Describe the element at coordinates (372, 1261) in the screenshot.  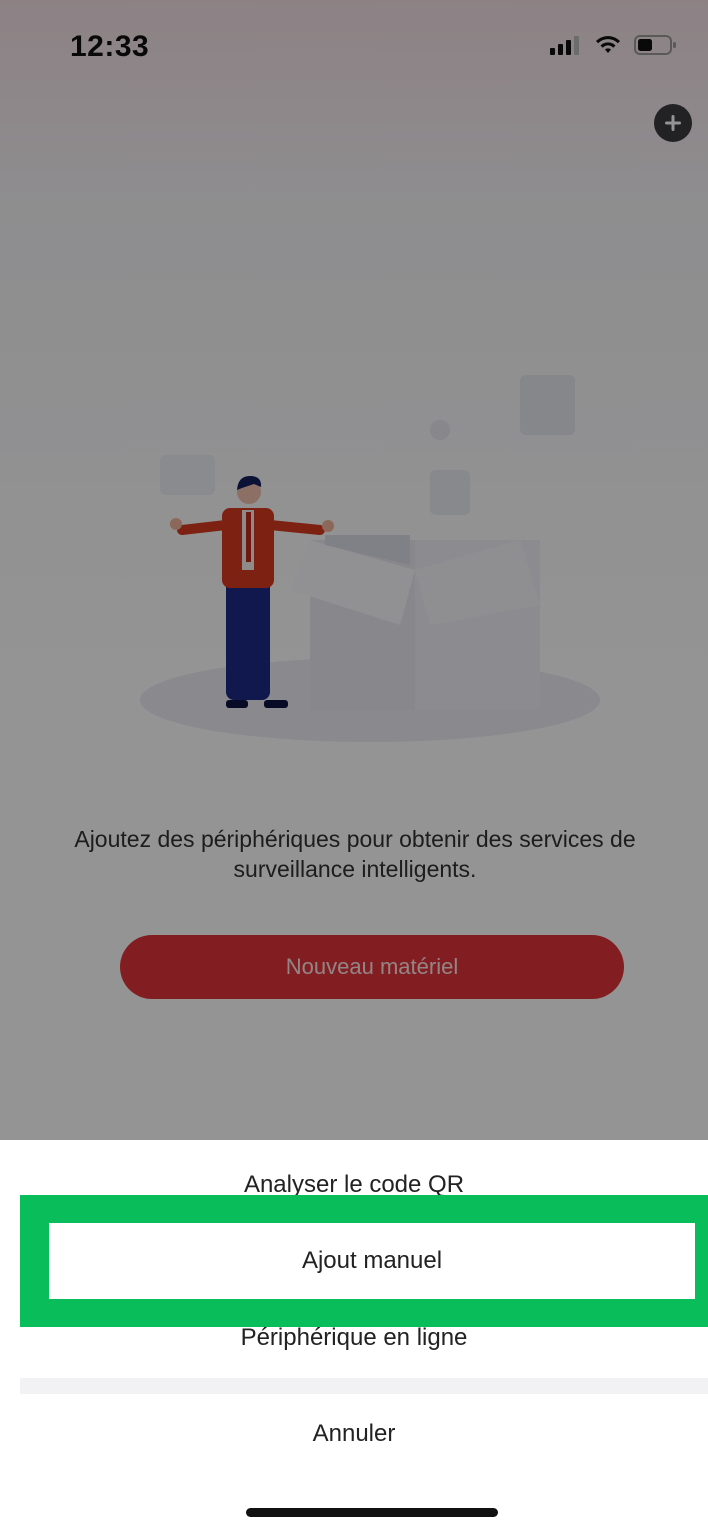
I see `manual-add-option: Ajout manuel` at that location.